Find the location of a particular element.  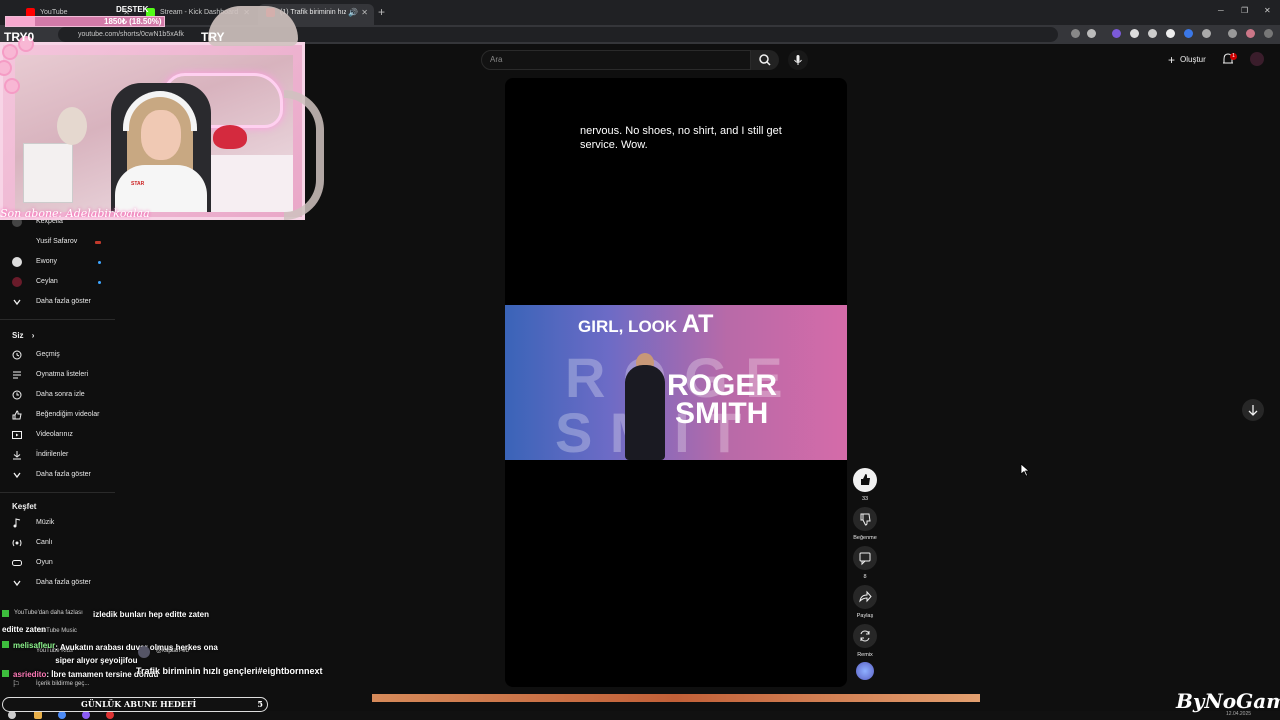

start-icon is located at coordinates (12, 715).